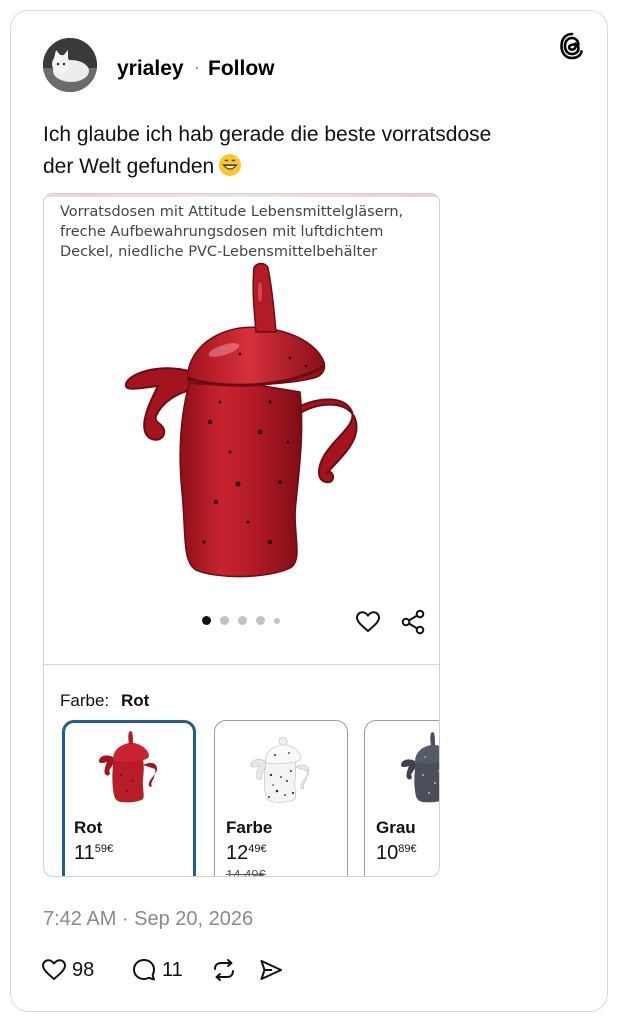 The image size is (620, 1024). Describe the element at coordinates (148, 919) in the screenshot. I see `post-timestamp: 7:42 AM · Sep 20, 2026` at that location.